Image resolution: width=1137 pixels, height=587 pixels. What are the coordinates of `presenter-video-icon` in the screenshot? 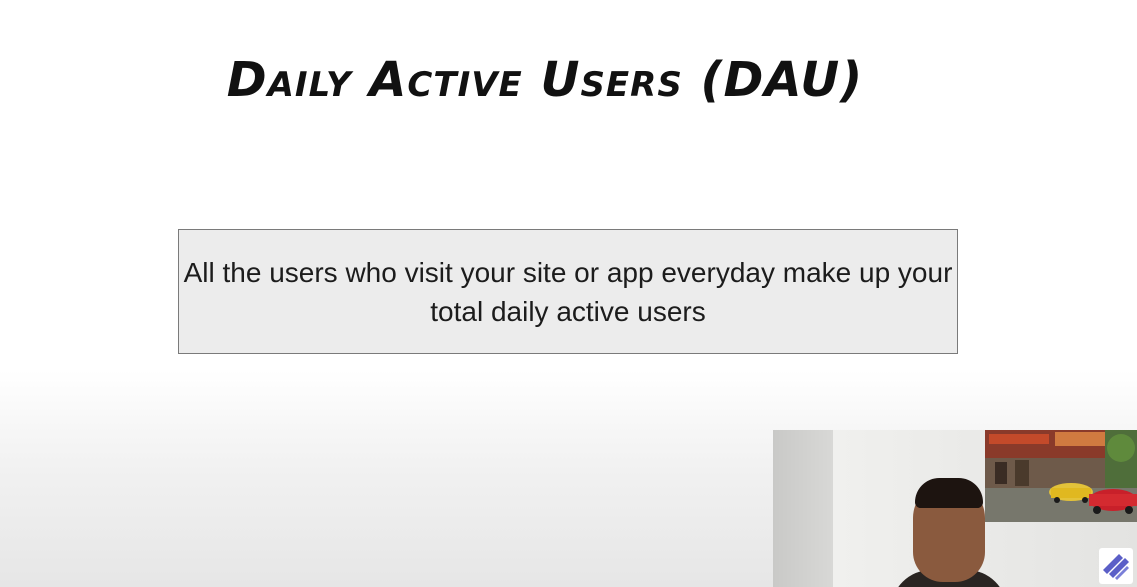 It's located at (955, 508).